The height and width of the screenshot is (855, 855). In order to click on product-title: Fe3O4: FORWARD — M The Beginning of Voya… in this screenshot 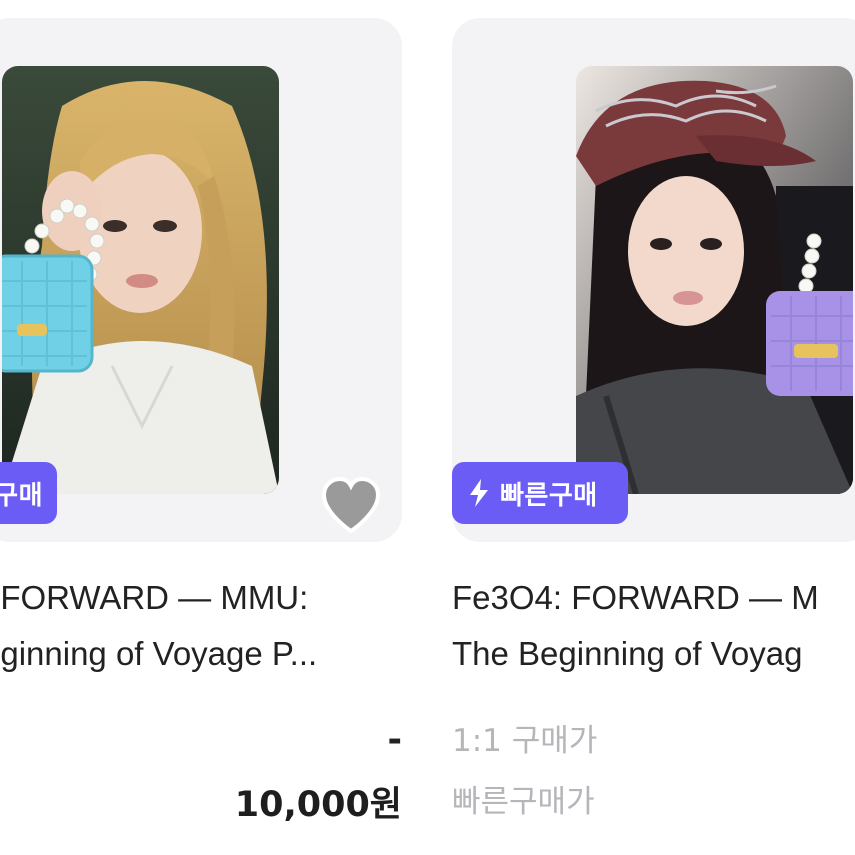, I will do `click(653, 626)`.